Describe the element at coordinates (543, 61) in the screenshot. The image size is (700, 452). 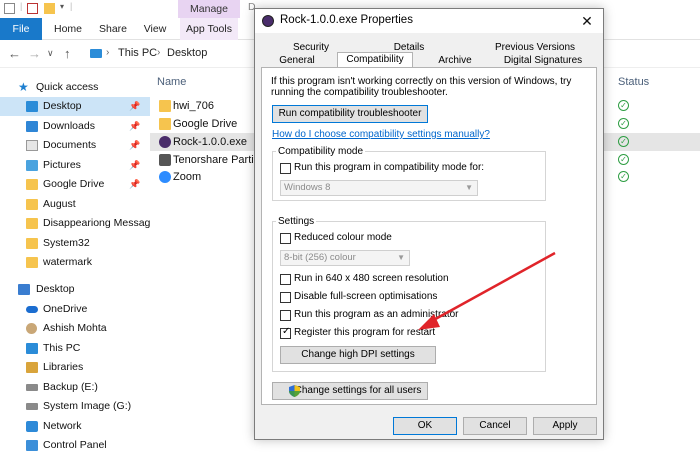
I see `tab-digital-signatures: Digital Signatures` at that location.